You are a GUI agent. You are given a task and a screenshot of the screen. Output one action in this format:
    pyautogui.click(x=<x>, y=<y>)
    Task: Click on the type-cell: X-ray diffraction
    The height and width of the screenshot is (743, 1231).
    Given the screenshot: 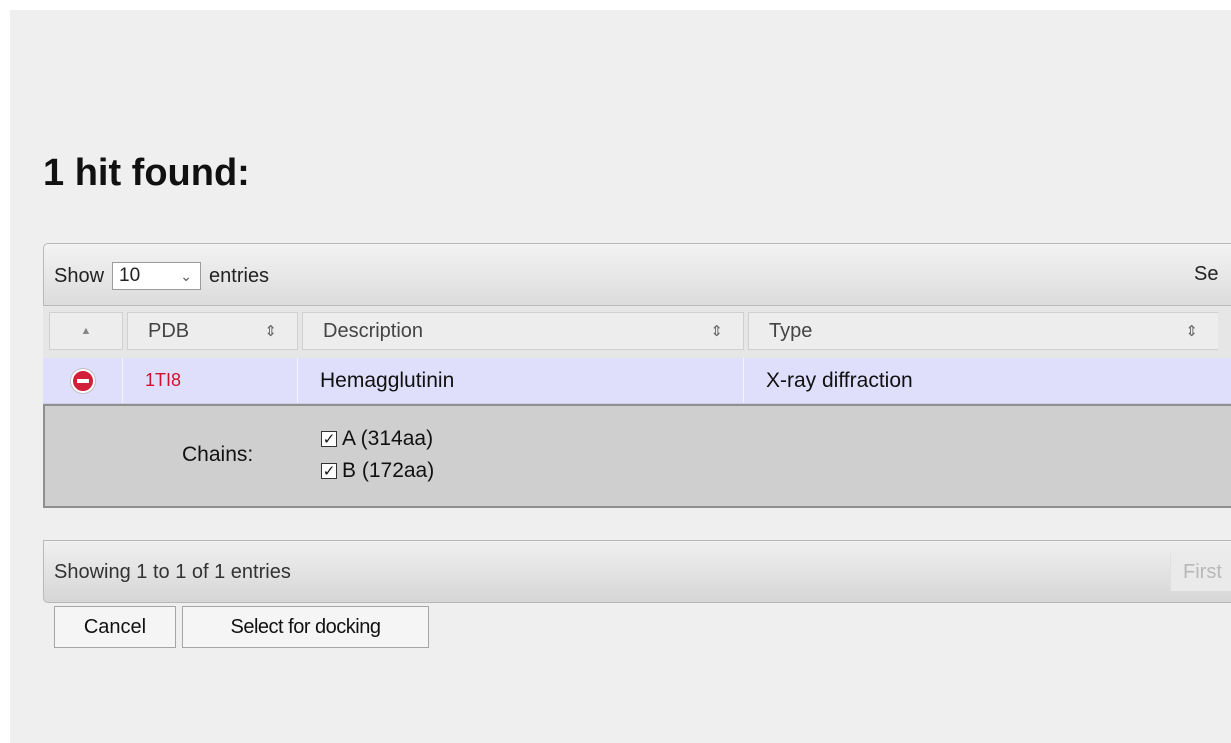 What is the action you would take?
    pyautogui.click(x=839, y=380)
    